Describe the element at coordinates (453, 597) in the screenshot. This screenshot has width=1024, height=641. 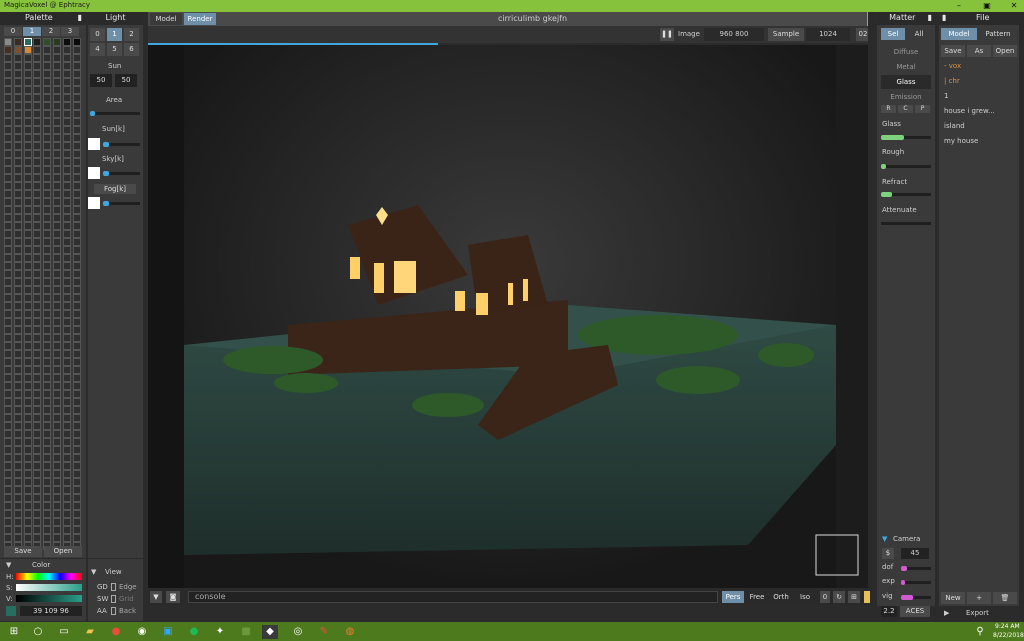
I see `console-input: console` at that location.